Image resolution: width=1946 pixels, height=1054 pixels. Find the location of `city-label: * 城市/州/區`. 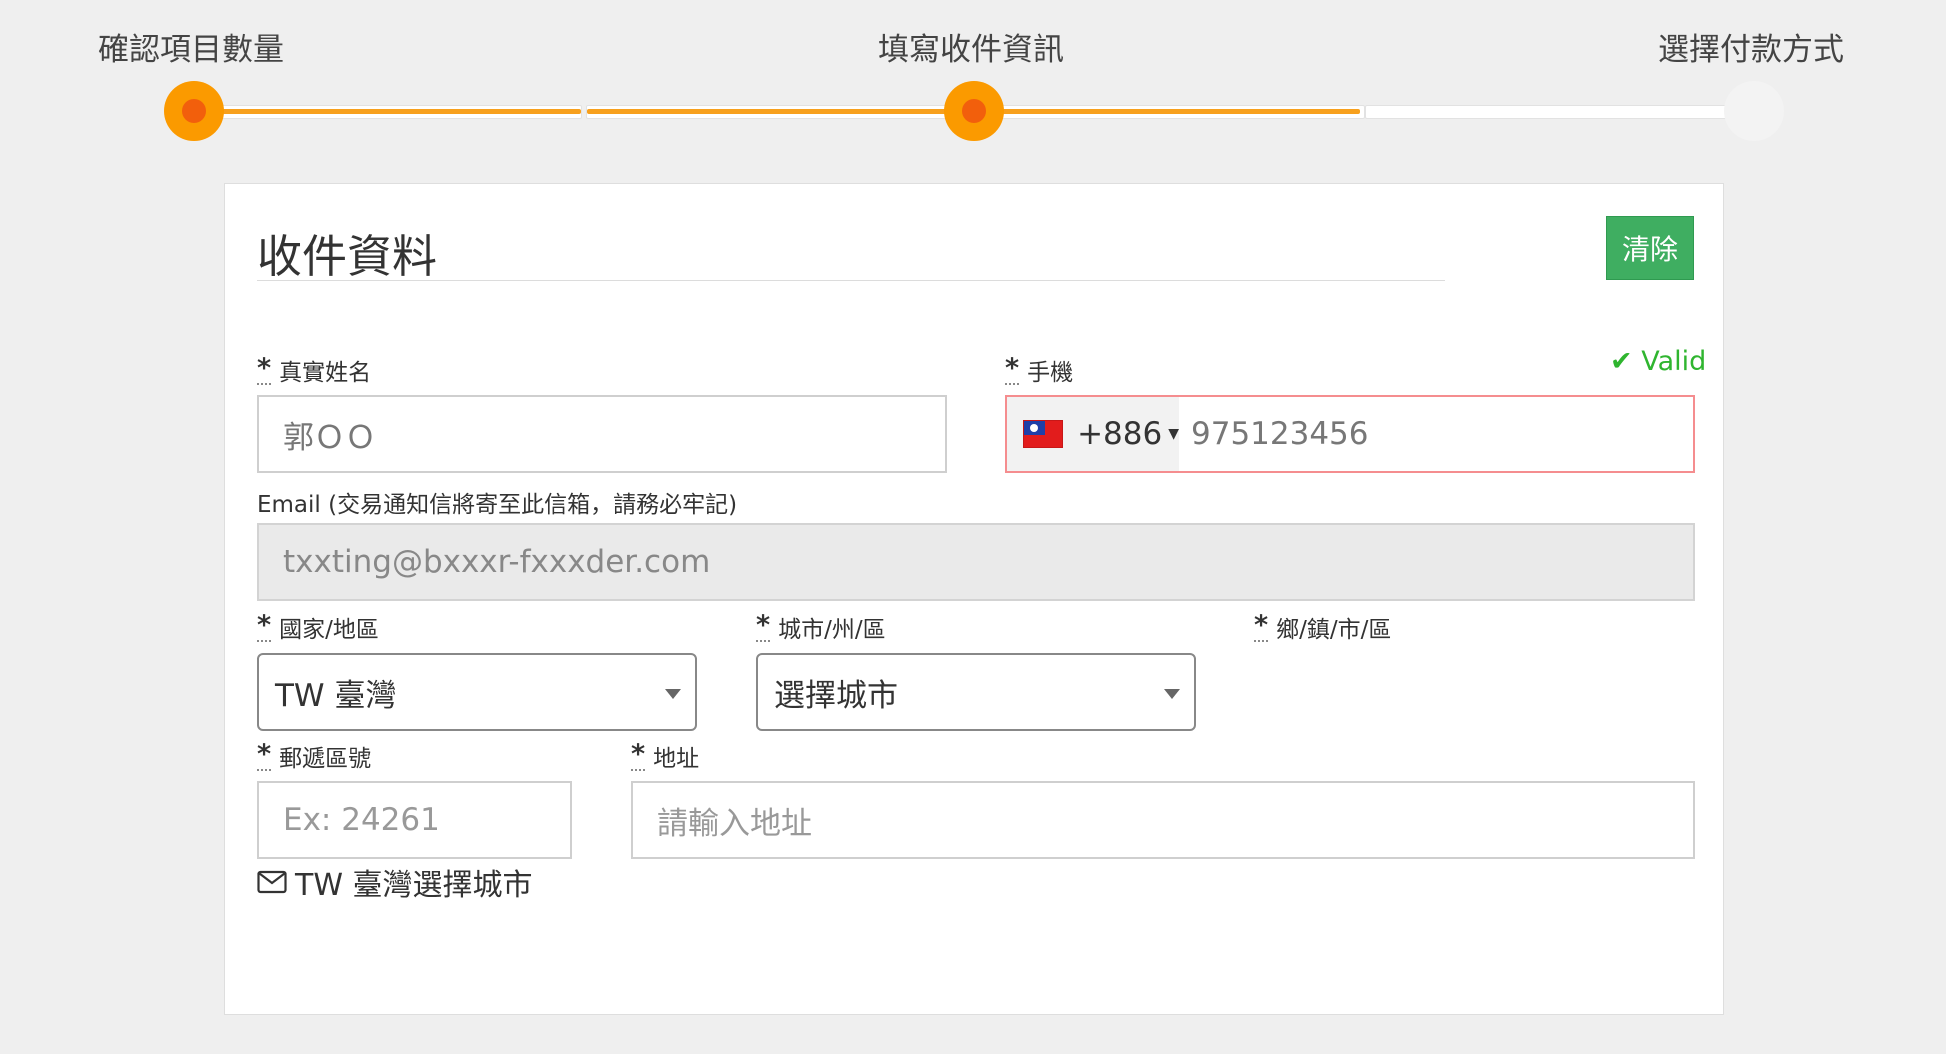

city-label: * 城市/州/區 is located at coordinates (821, 627).